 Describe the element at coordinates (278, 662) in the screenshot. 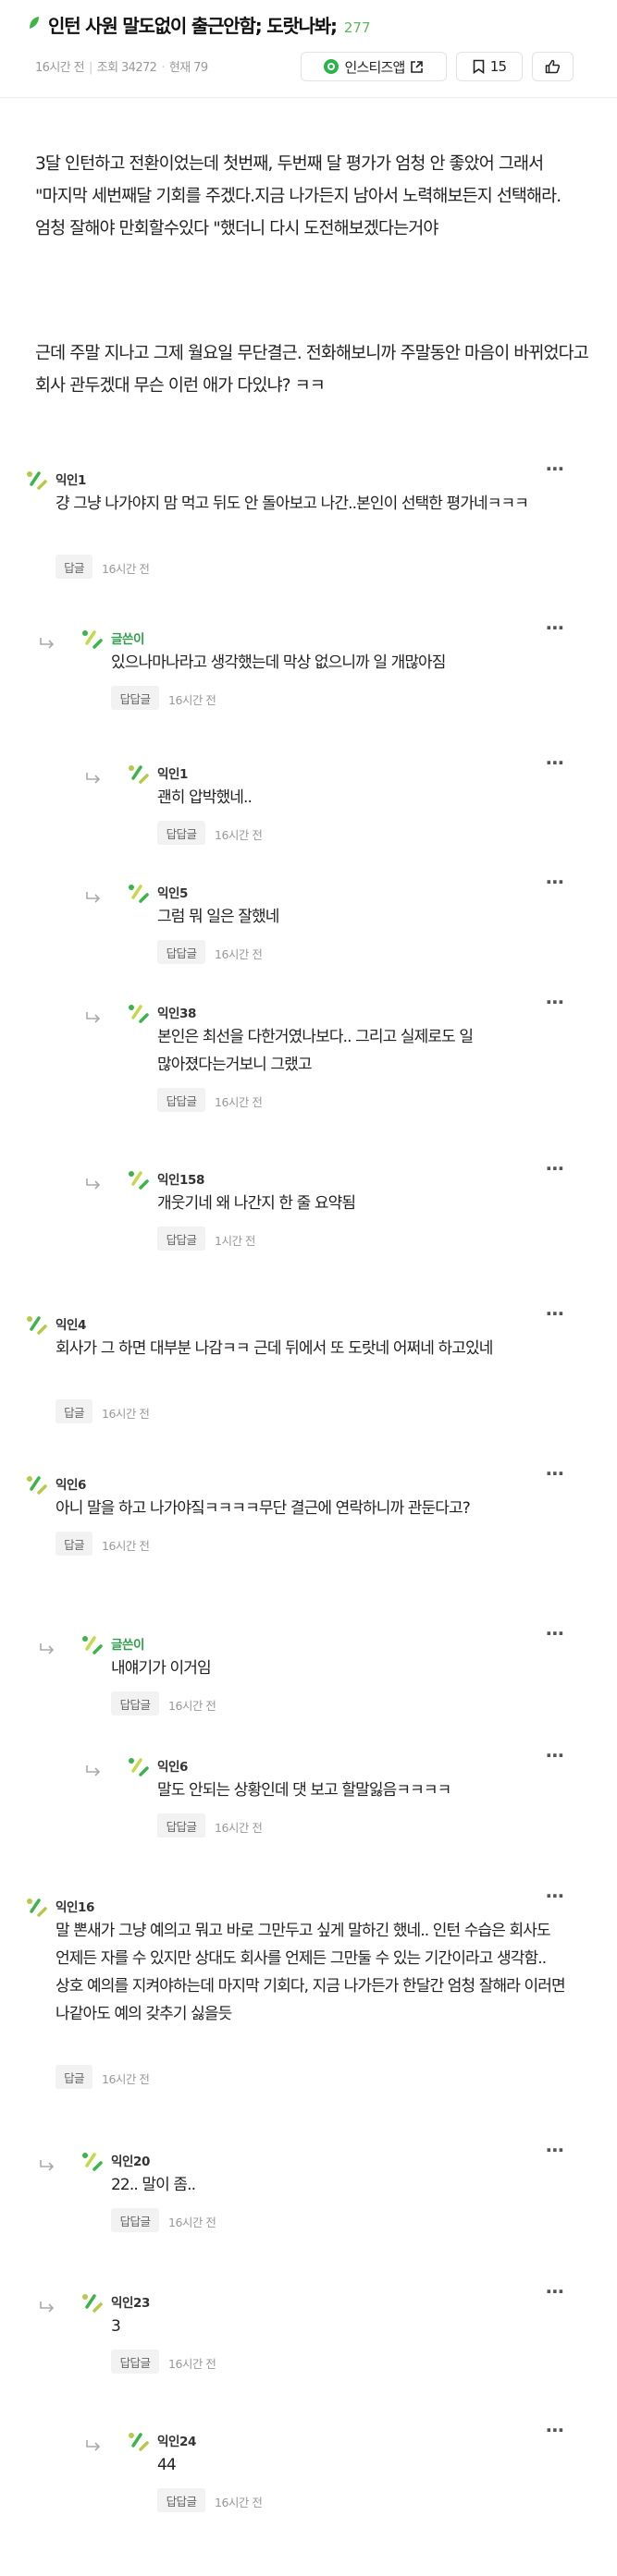

I see `comment-text: 있으나마나라고 생각했는데 막상 없으니까 일 개많아짐` at that location.